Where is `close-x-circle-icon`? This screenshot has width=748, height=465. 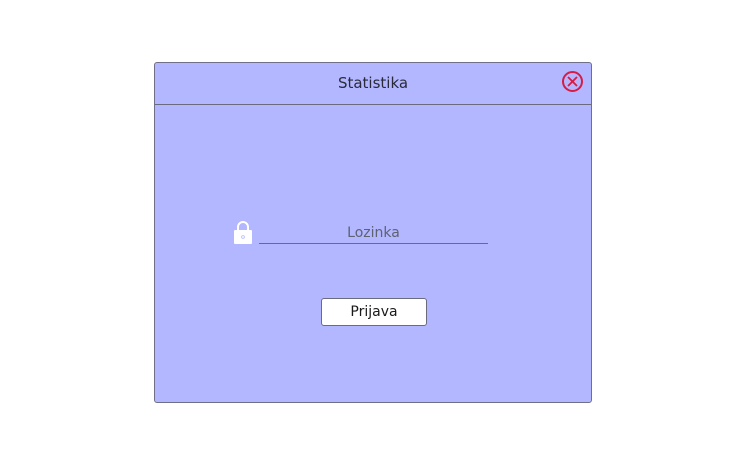
close-x-circle-icon is located at coordinates (572, 81).